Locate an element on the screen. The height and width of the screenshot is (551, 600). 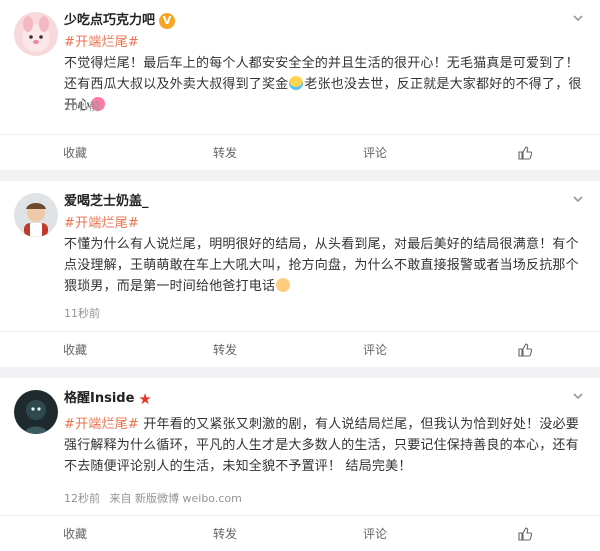
username-text: 爱喝芝士奶盖_ is located at coordinates (106, 202).